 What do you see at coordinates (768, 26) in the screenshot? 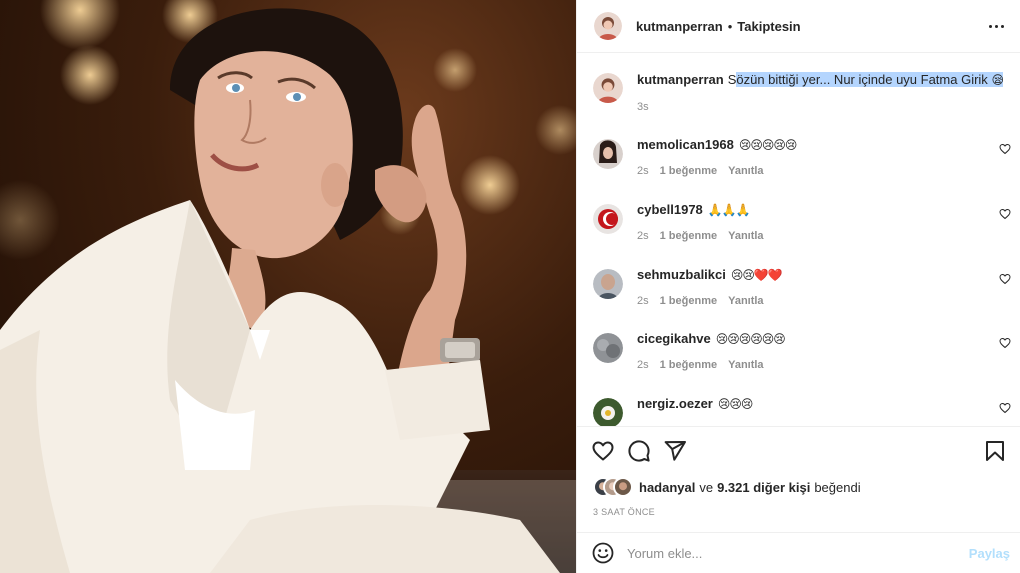
I see `follow-status: Takiptesin` at bounding box center [768, 26].